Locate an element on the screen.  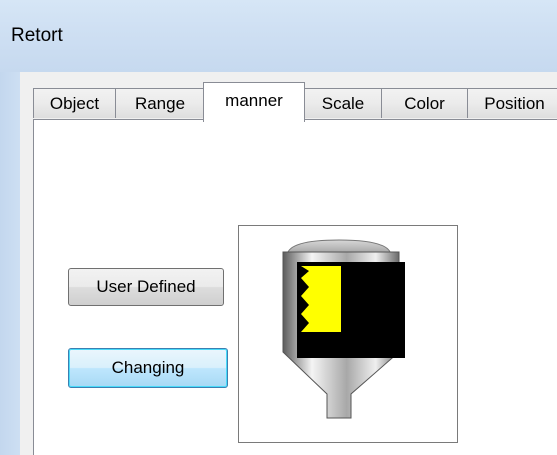
tab-label: Scale is located at coordinates (343, 103).